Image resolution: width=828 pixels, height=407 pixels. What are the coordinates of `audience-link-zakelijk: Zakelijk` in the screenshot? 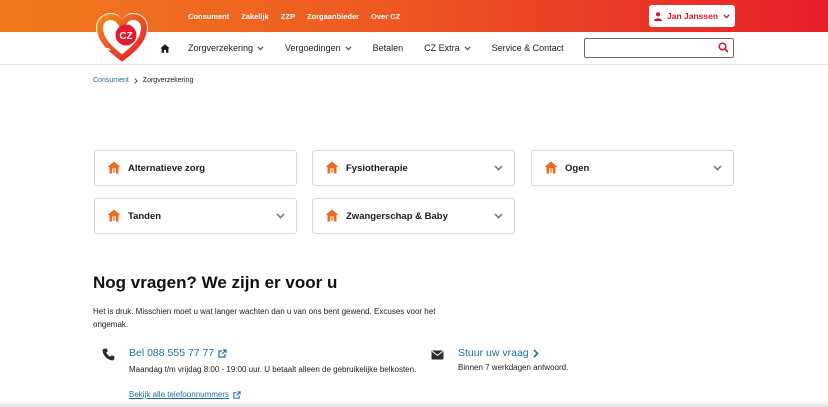 It's located at (255, 16).